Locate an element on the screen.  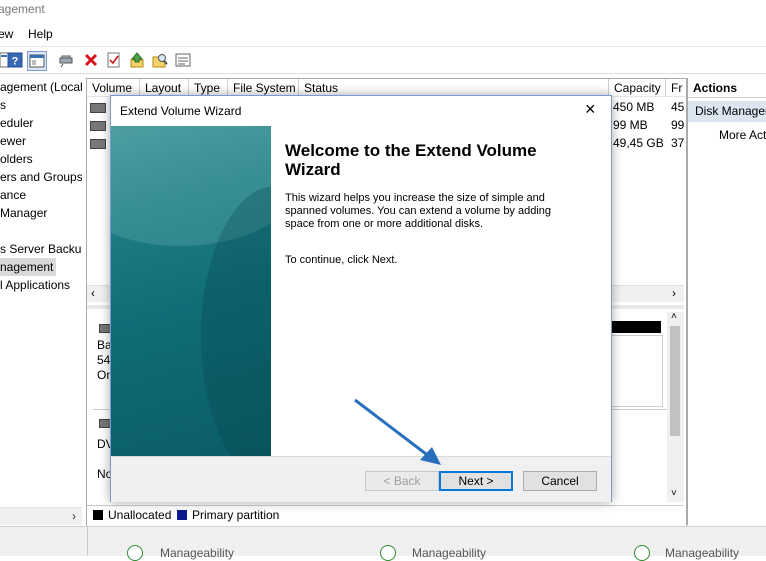
chevron-up-icon: ˄ is located at coordinates (674, 316).